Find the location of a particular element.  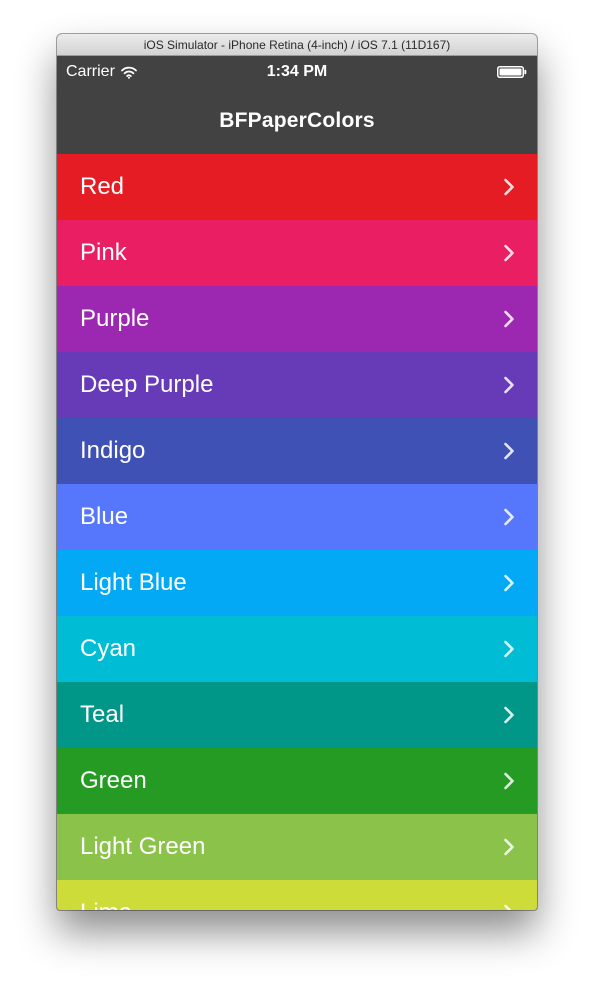

navigation-bar: Carrier 1:34 PM BFPaperColors is located at coordinates (297, 105).